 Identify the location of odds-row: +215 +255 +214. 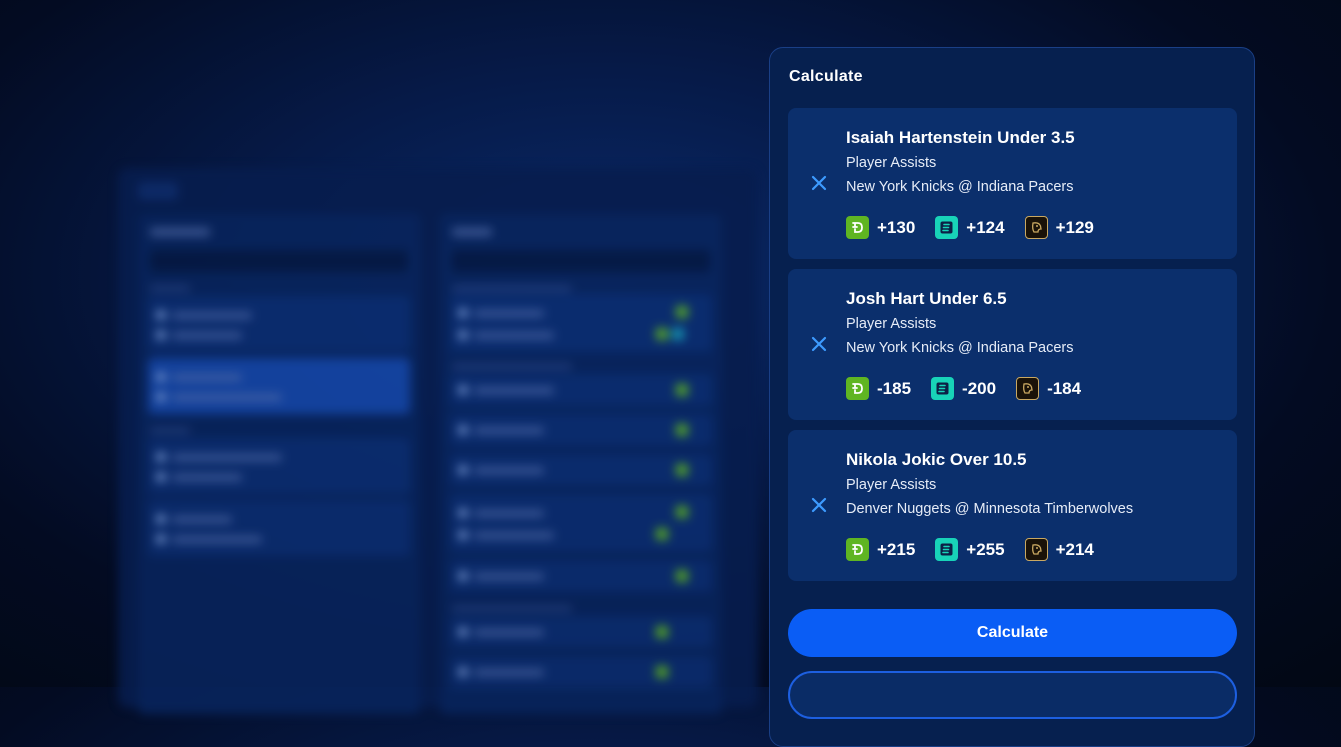
(980, 549).